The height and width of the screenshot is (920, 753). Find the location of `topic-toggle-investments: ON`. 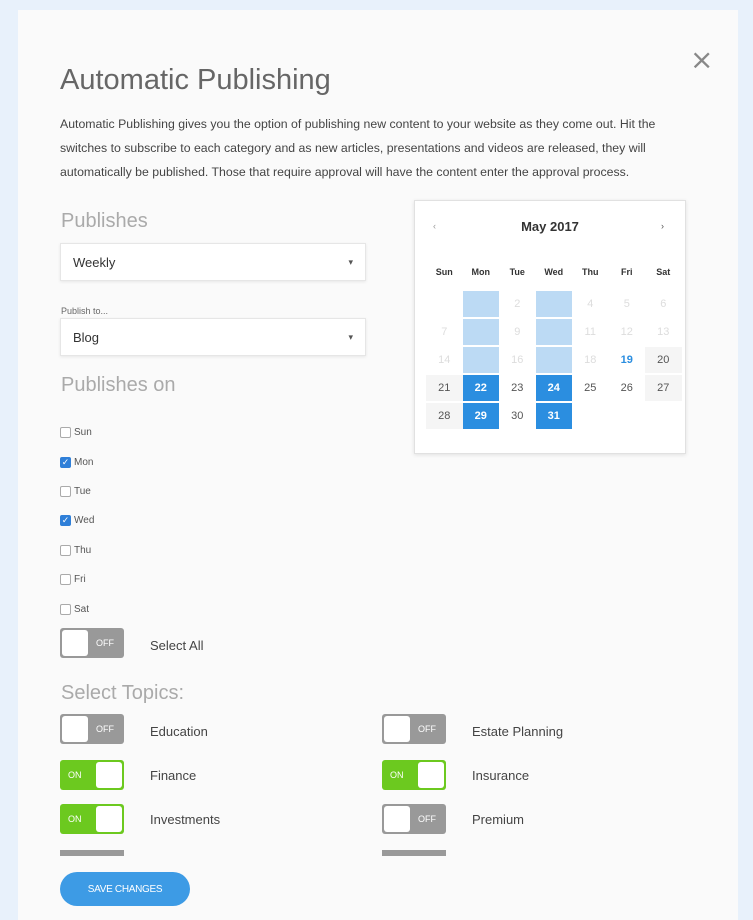

topic-toggle-investments: ON is located at coordinates (92, 819).